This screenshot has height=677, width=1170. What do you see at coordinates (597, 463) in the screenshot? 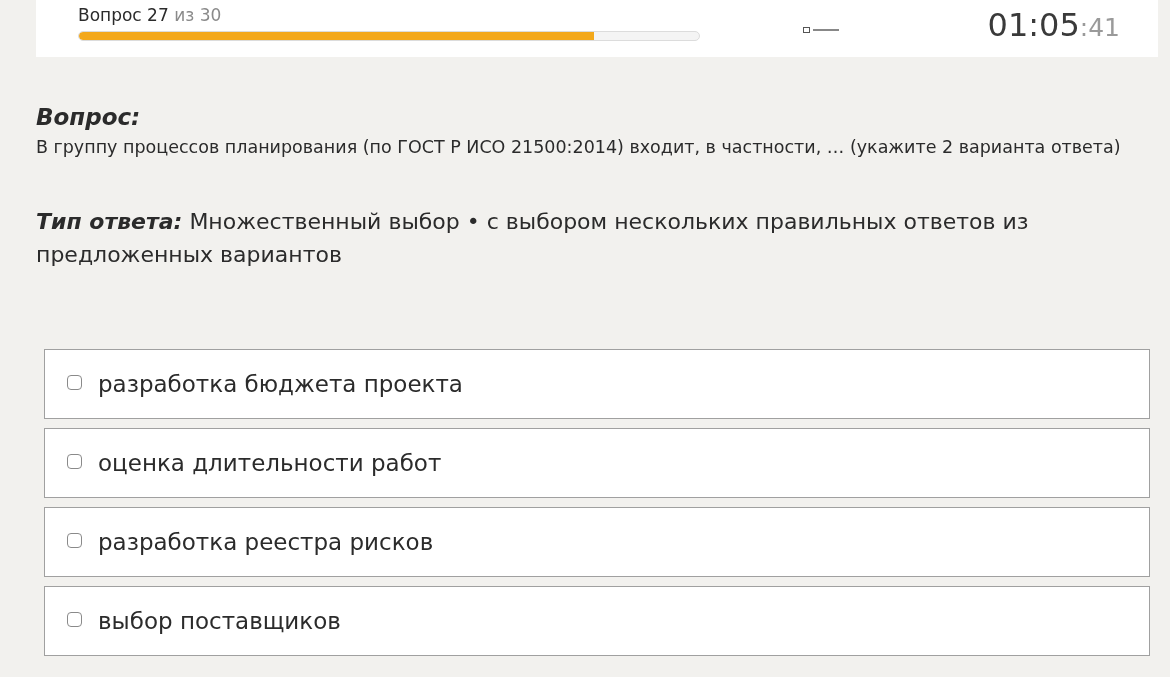
I see `answer-option: оценка длительности работ` at bounding box center [597, 463].